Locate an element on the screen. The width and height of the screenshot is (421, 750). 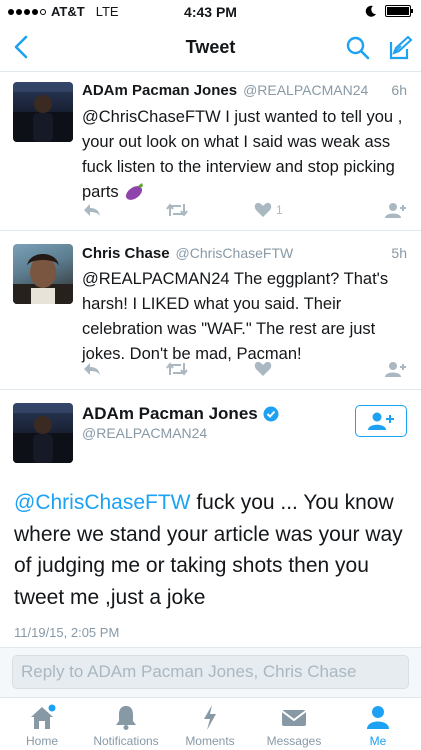
tab-notifications: Notifications is located at coordinates (126, 724).